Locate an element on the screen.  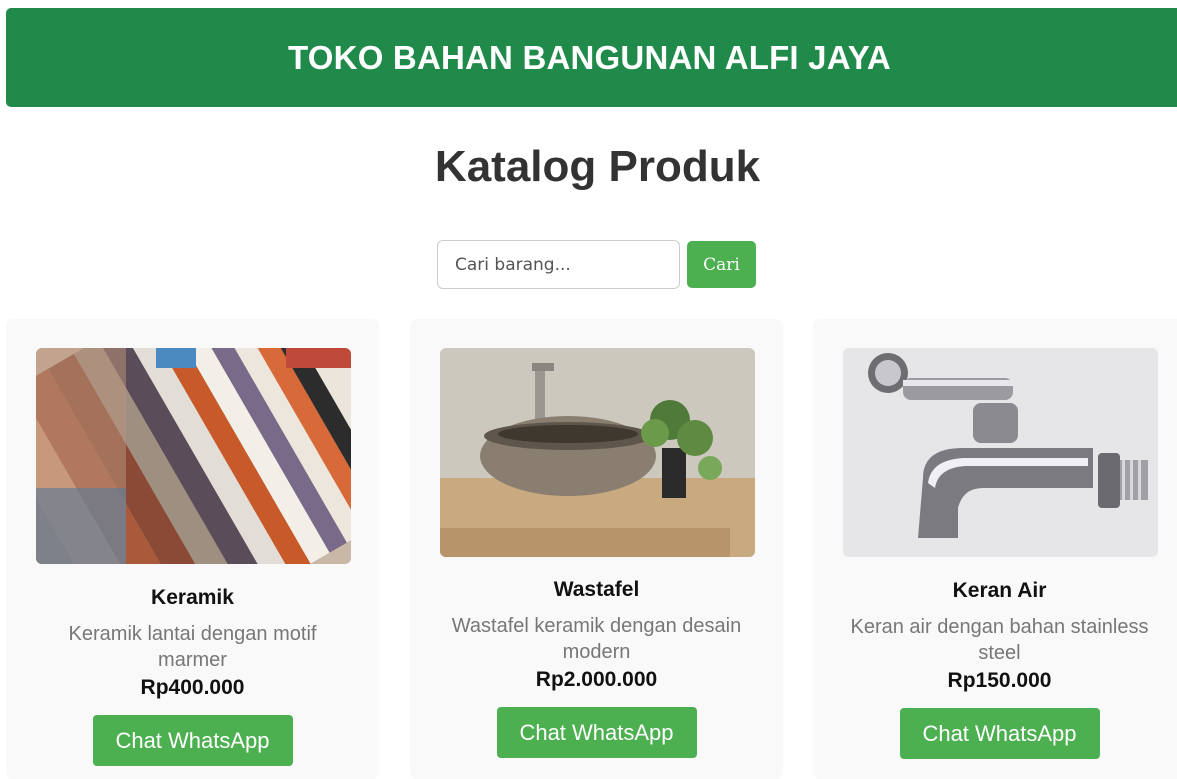
product-price: Rp2.000.000 is located at coordinates (596, 679).